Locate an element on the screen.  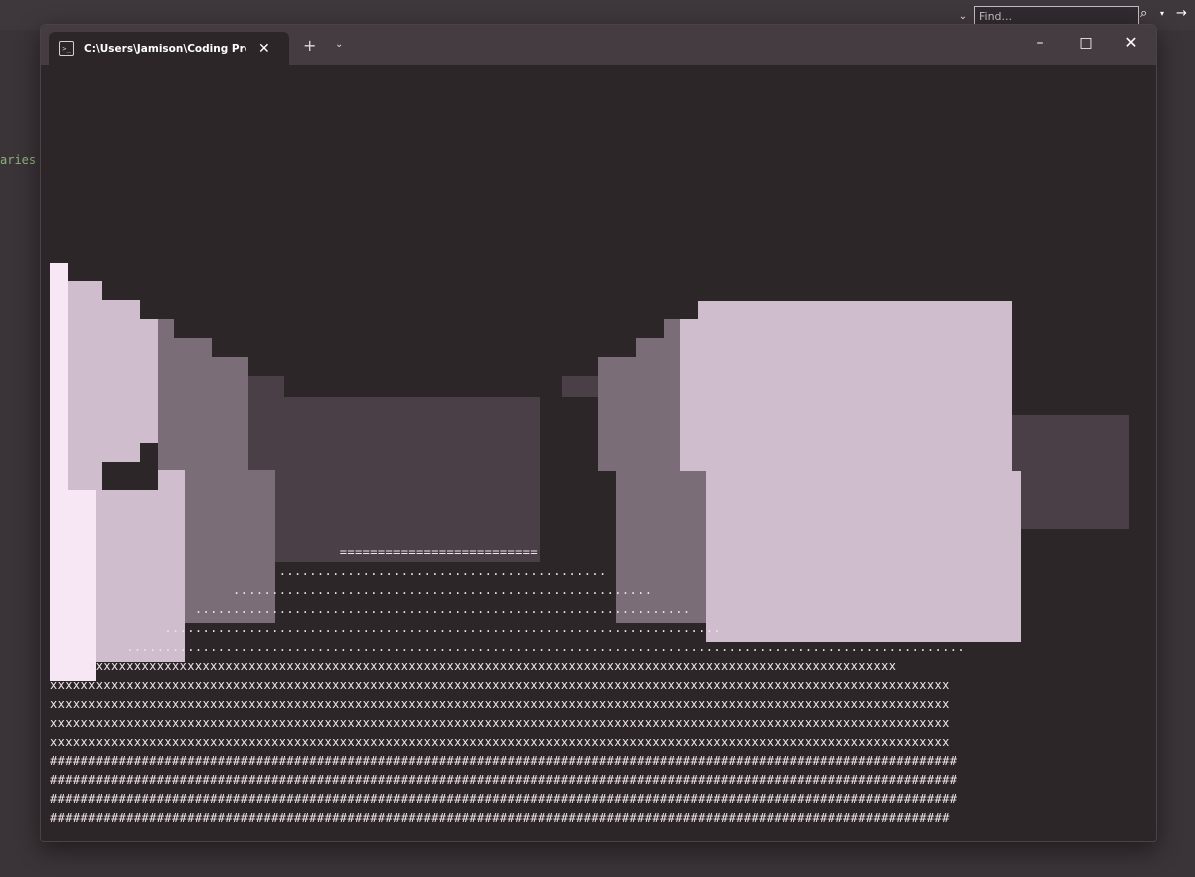
search-icon: ⌕ is located at coordinates (1143, 13).